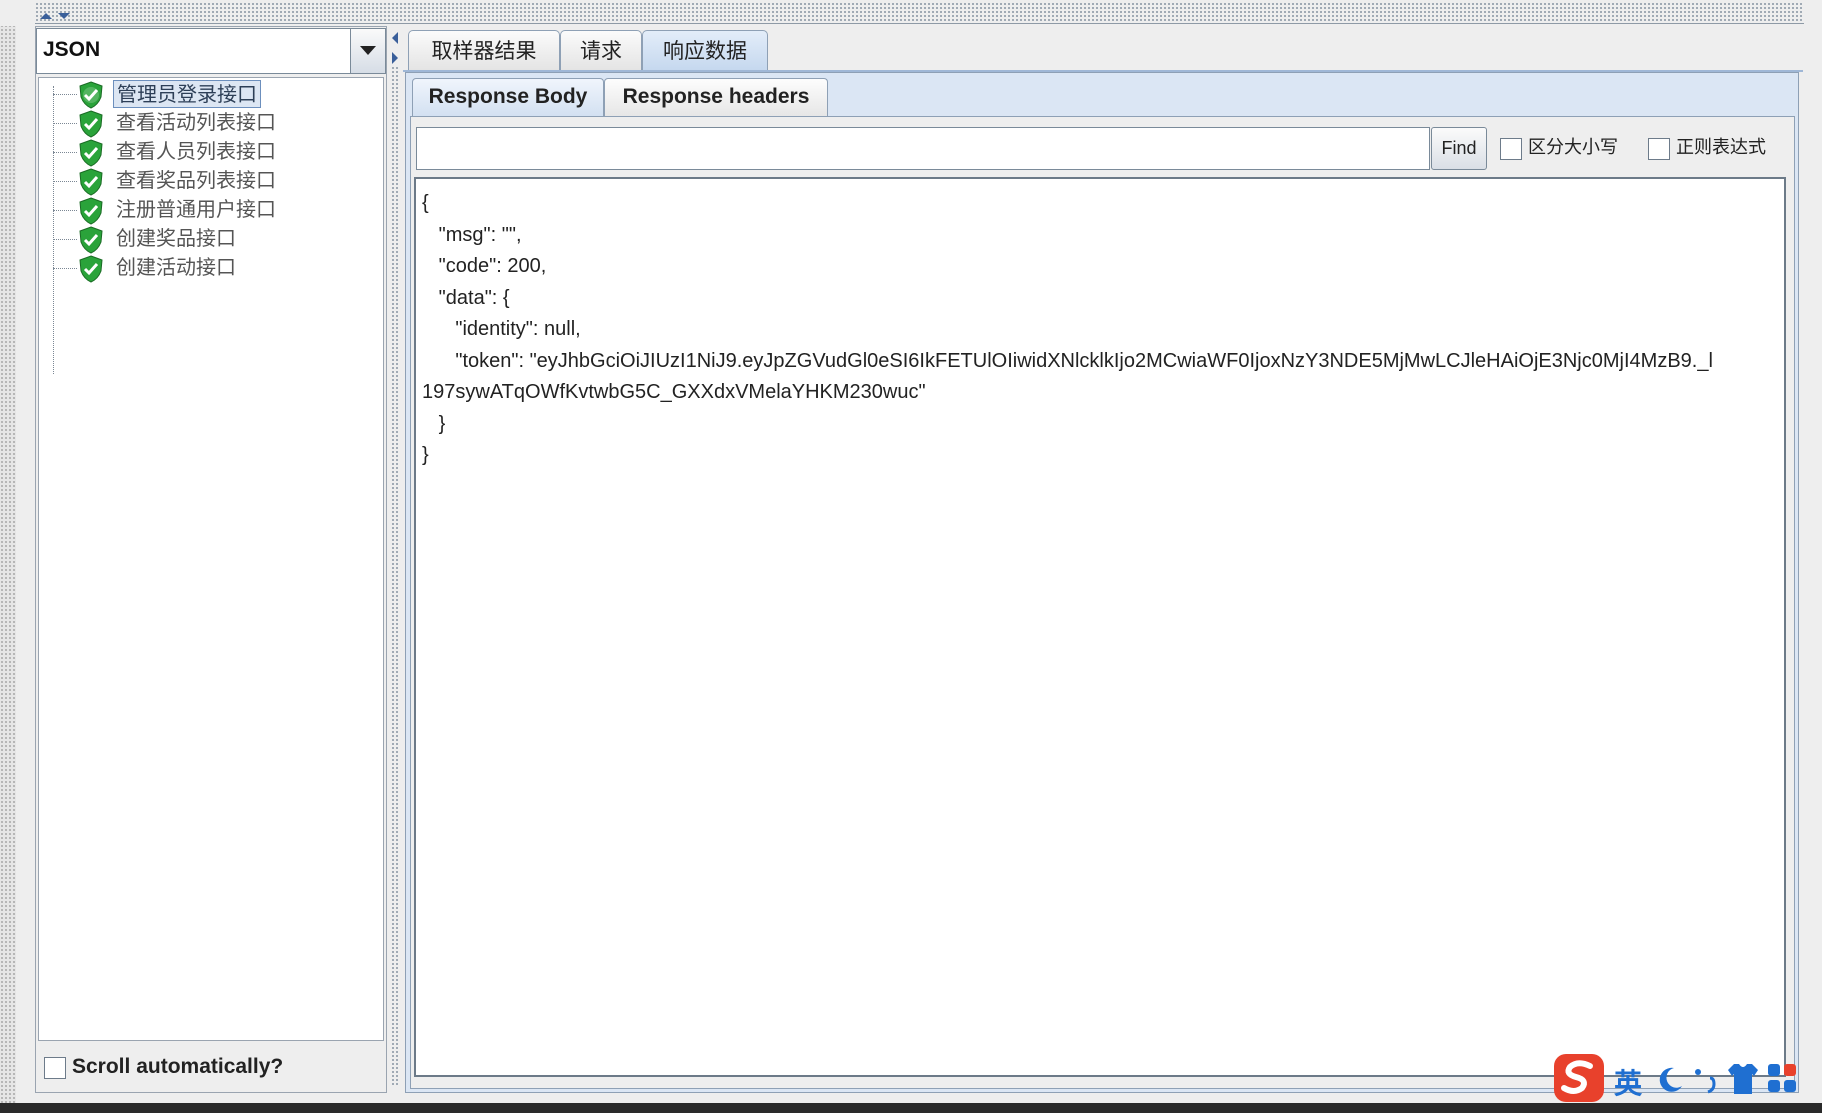  I want to click on response-line: "msg": "",, so click(472, 234).